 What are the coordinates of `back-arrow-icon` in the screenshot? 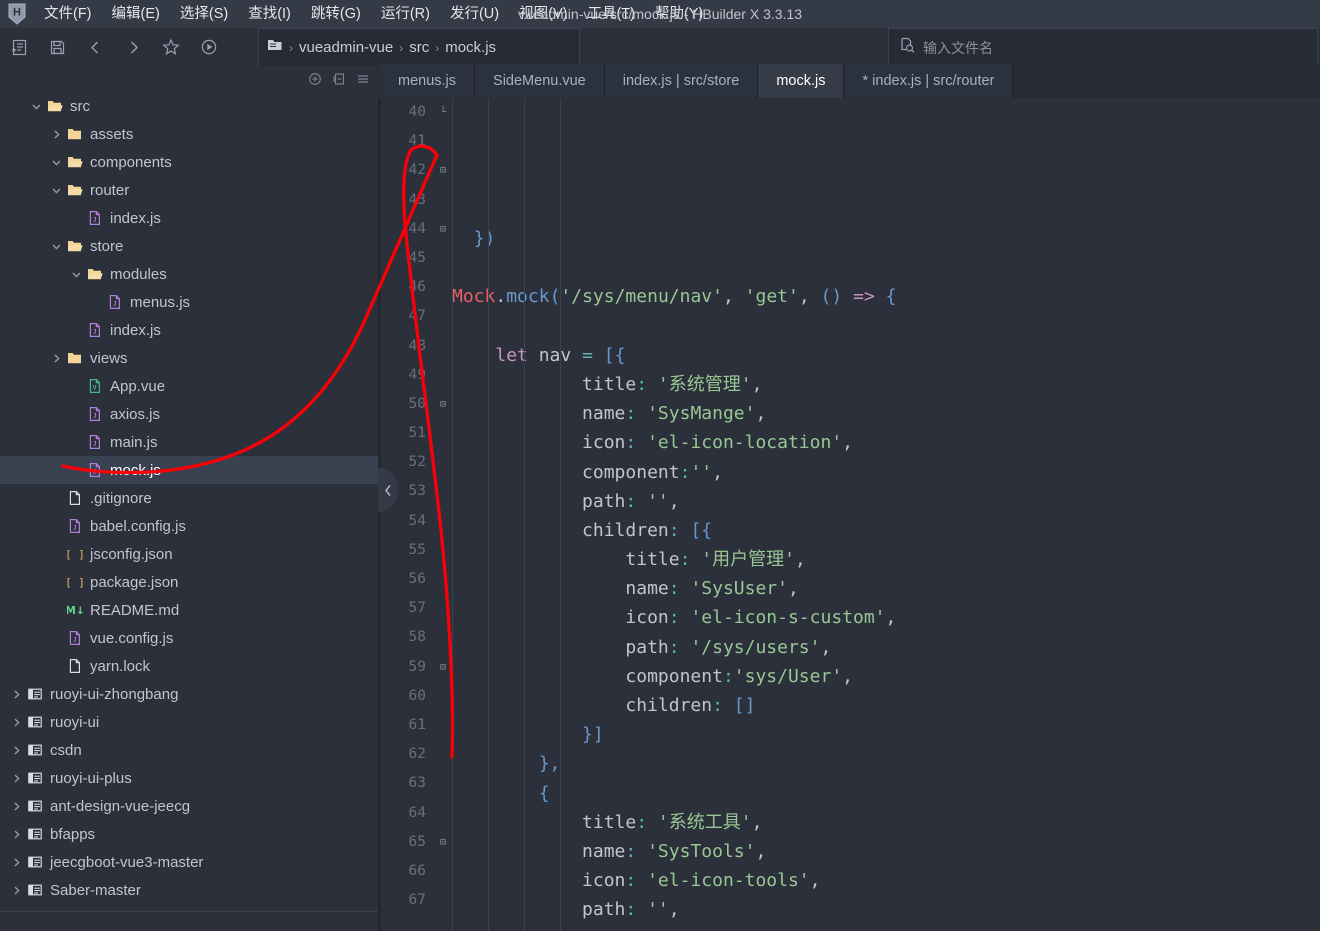 It's located at (95, 47).